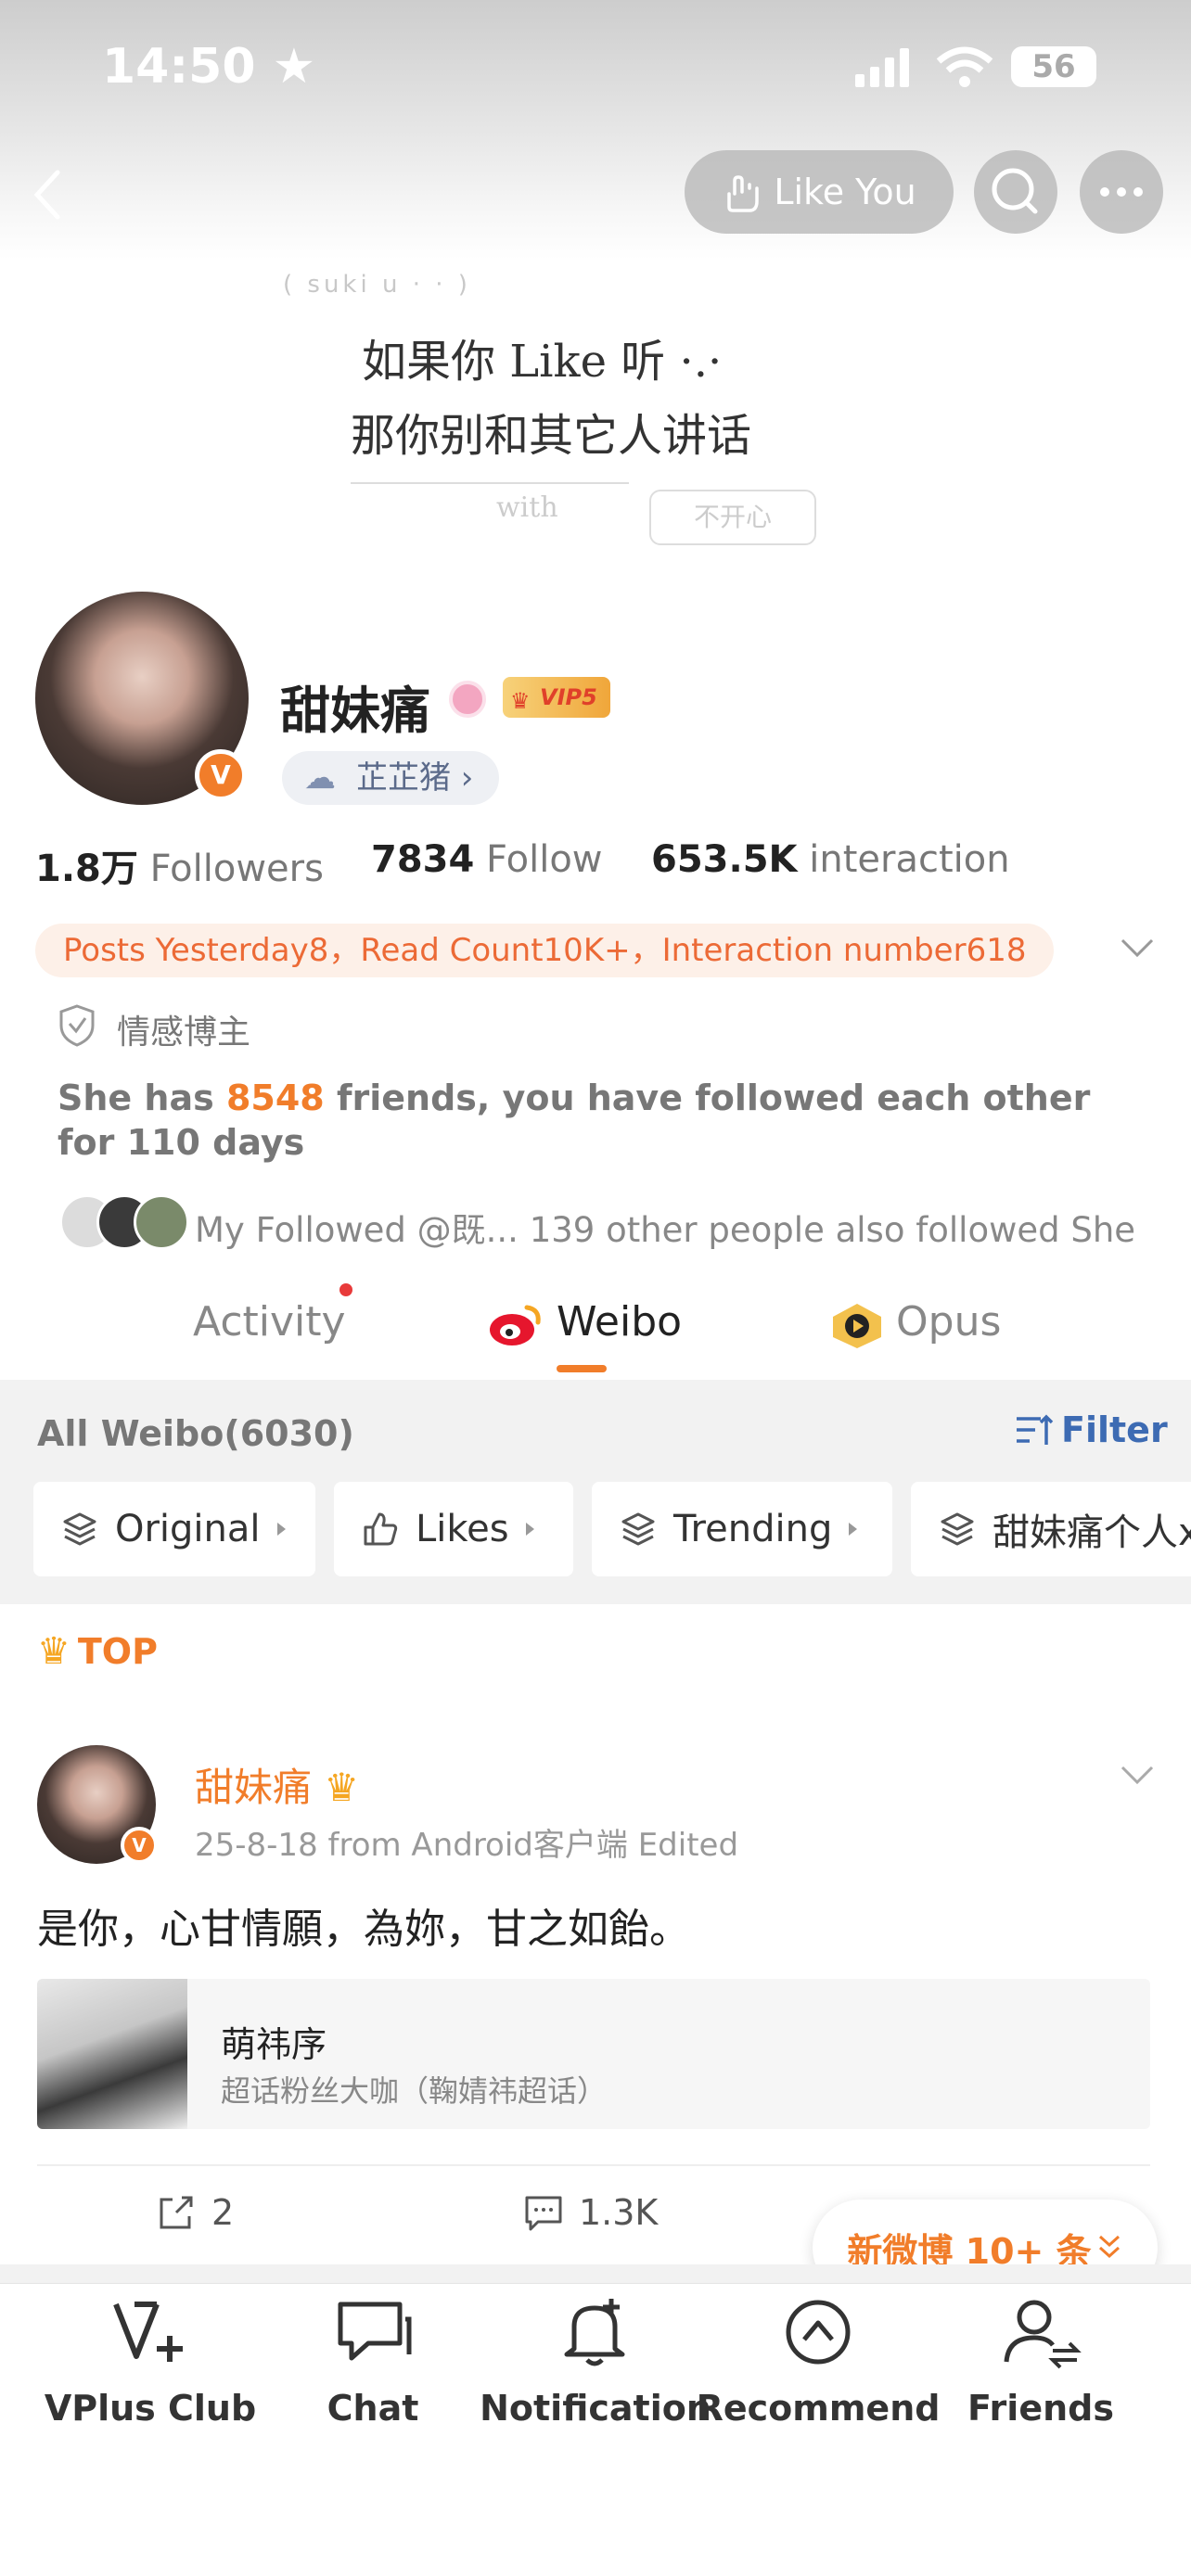 This screenshot has width=1191, height=2576. I want to click on post-menu-chevron-icon, so click(1137, 1778).